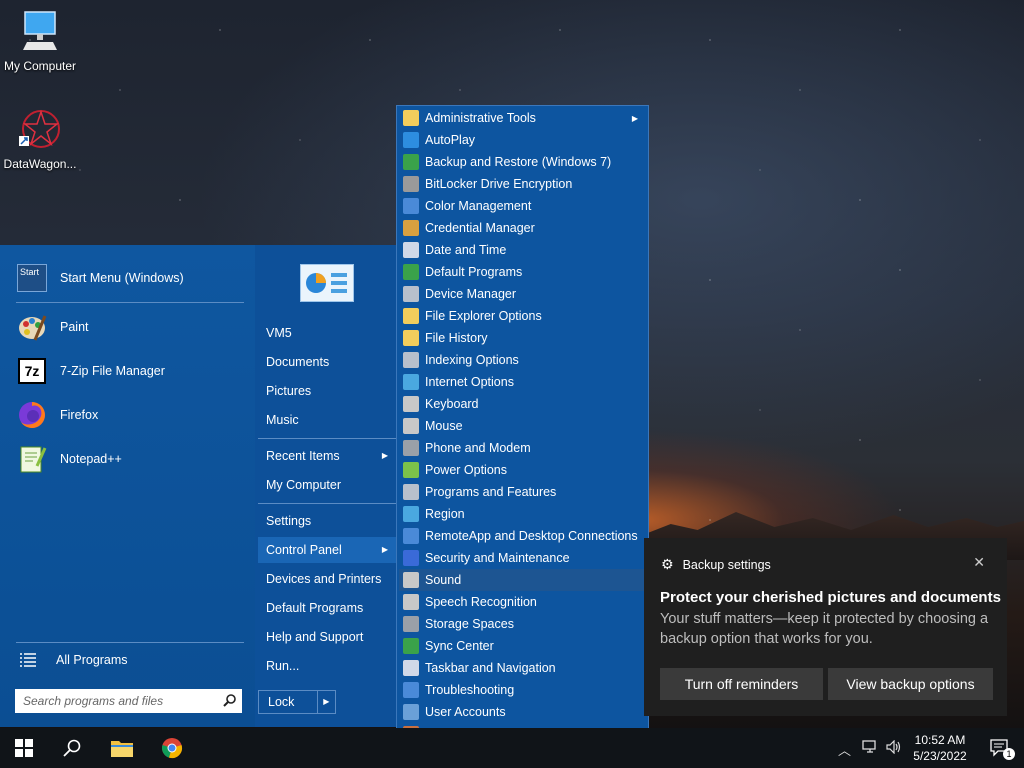 This screenshot has width=1024, height=768. What do you see at coordinates (522, 536) in the screenshot?
I see `cp-item-remoteapp-and-desktop-connections: RemoteApp and Desktop Connections` at bounding box center [522, 536].